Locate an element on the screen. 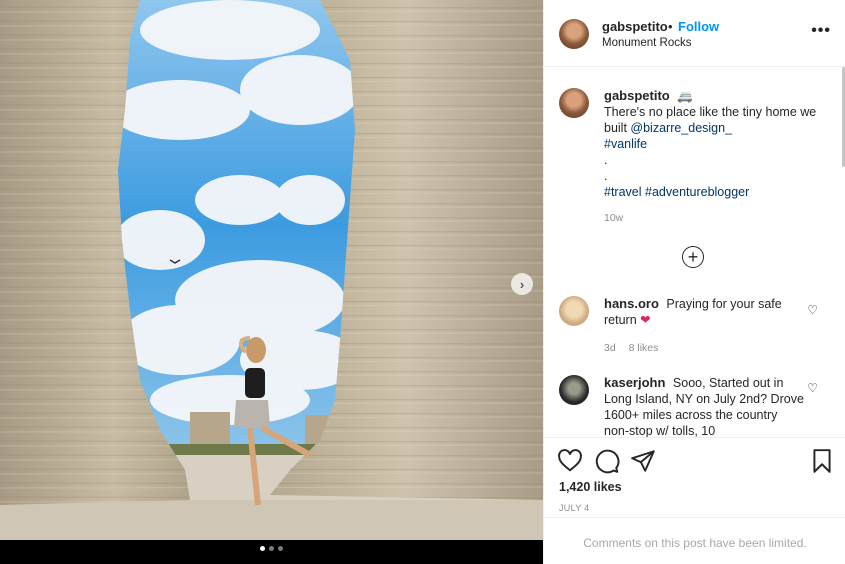  chevron-right-icon: › is located at coordinates (522, 284).